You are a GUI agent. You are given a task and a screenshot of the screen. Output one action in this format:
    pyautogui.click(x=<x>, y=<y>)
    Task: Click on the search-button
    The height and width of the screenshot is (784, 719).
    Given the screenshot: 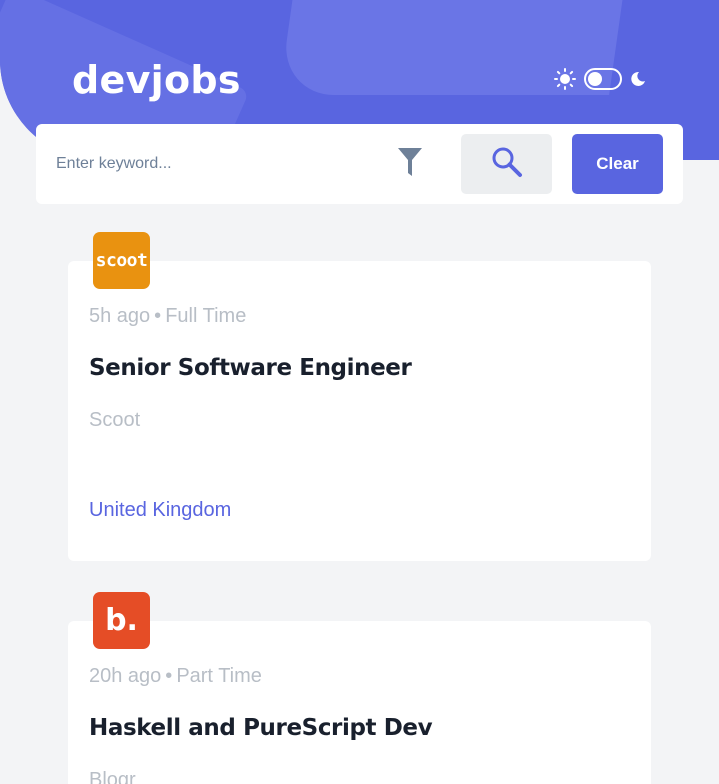 What is the action you would take?
    pyautogui.click(x=506, y=164)
    